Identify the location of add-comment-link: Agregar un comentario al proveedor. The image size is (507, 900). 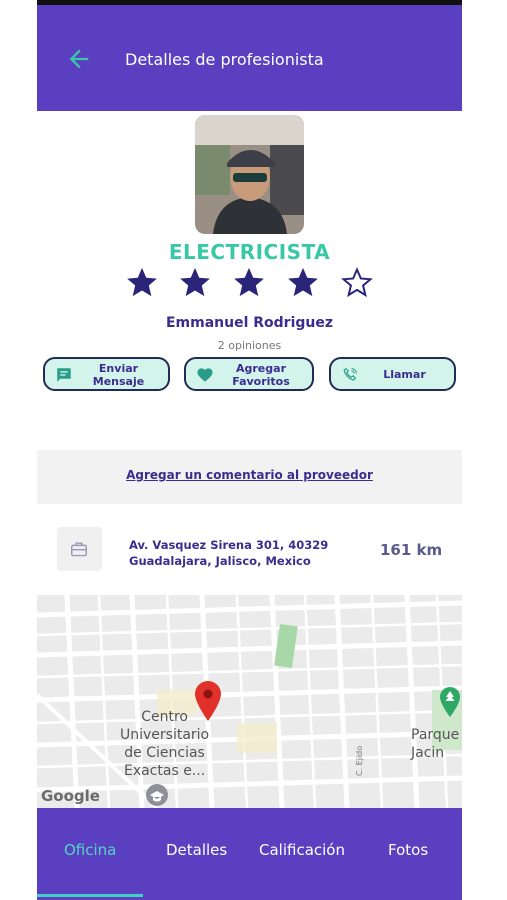
(249, 475).